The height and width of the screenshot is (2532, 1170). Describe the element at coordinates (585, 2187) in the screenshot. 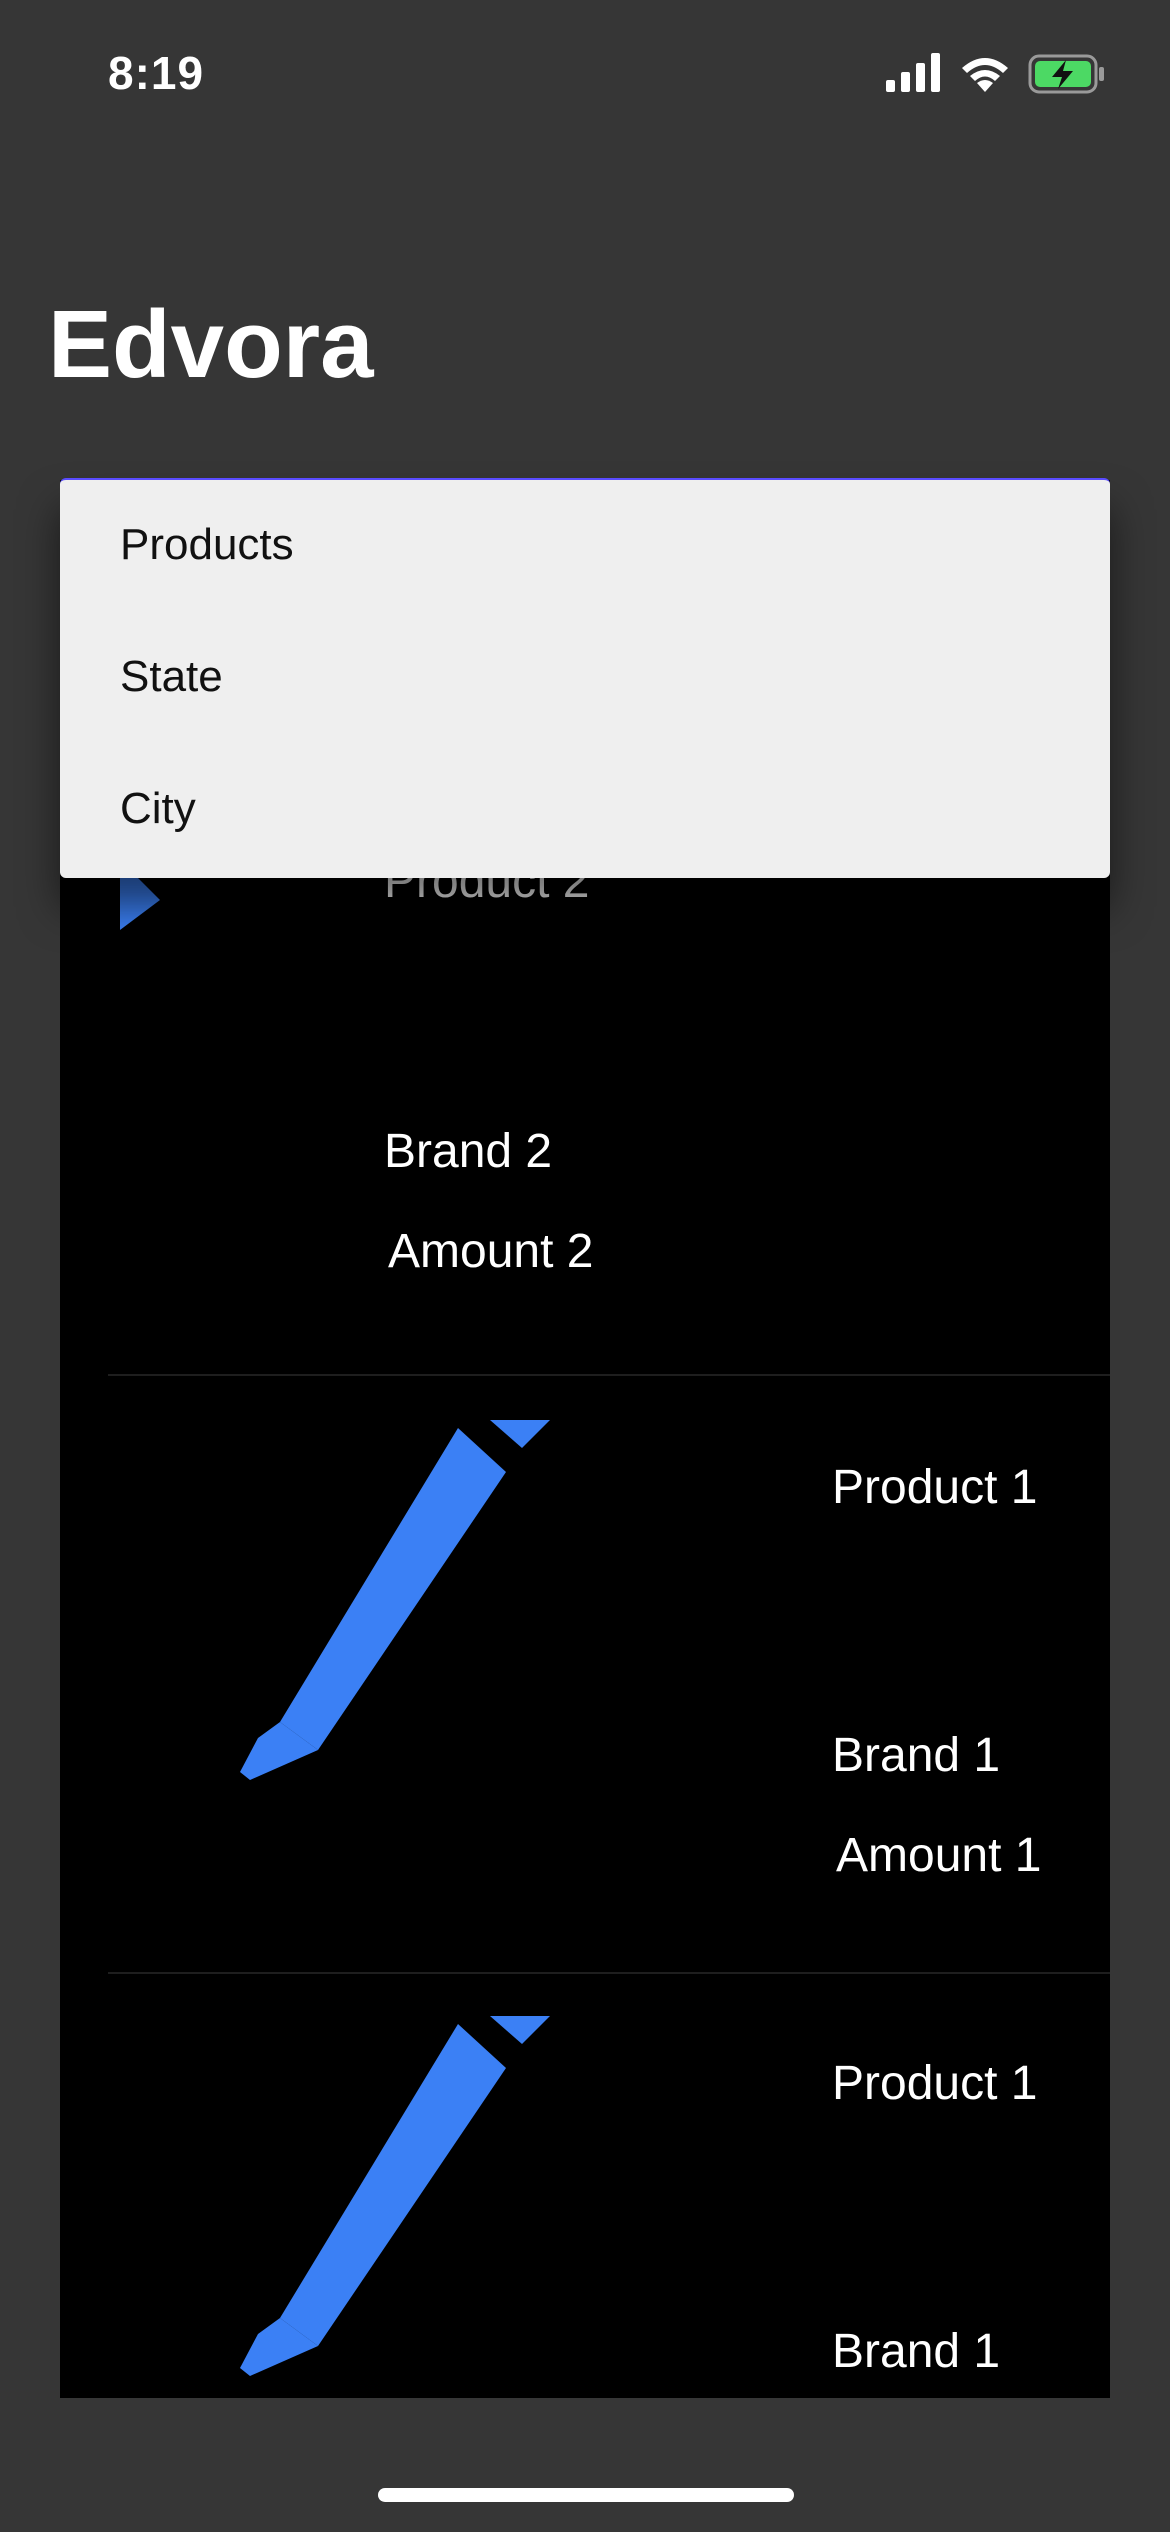

I see `product-card: Product 1 Brand 1` at that location.